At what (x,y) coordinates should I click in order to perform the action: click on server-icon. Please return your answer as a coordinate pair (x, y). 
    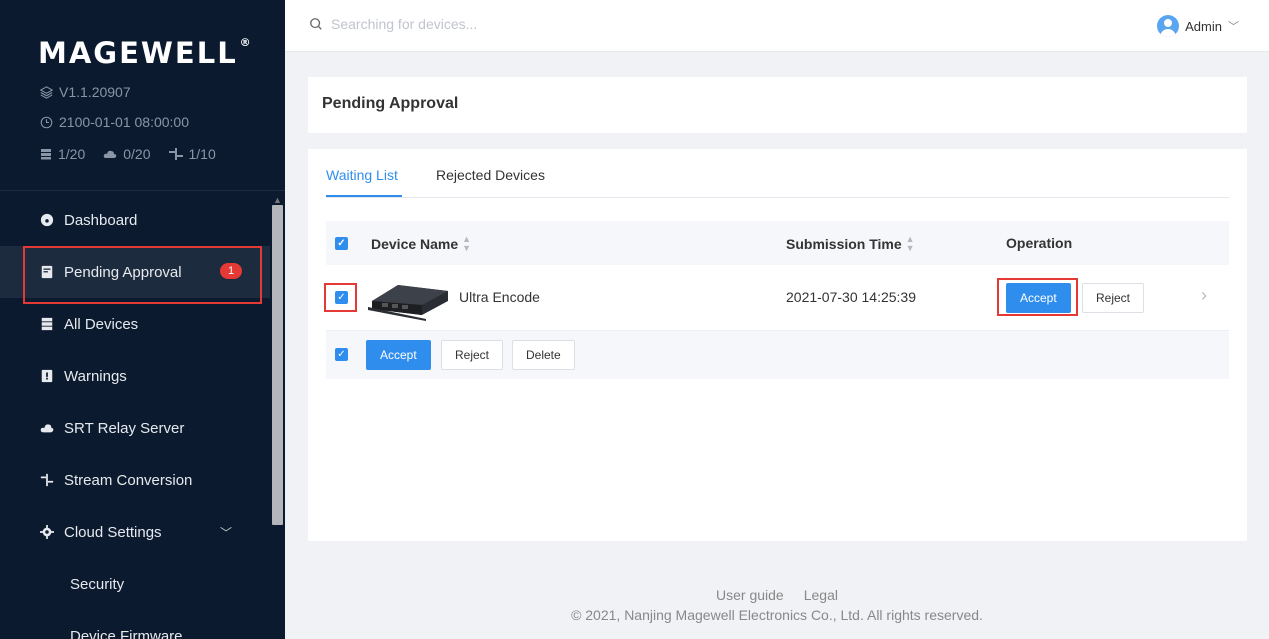
    Looking at the image, I should click on (46, 154).